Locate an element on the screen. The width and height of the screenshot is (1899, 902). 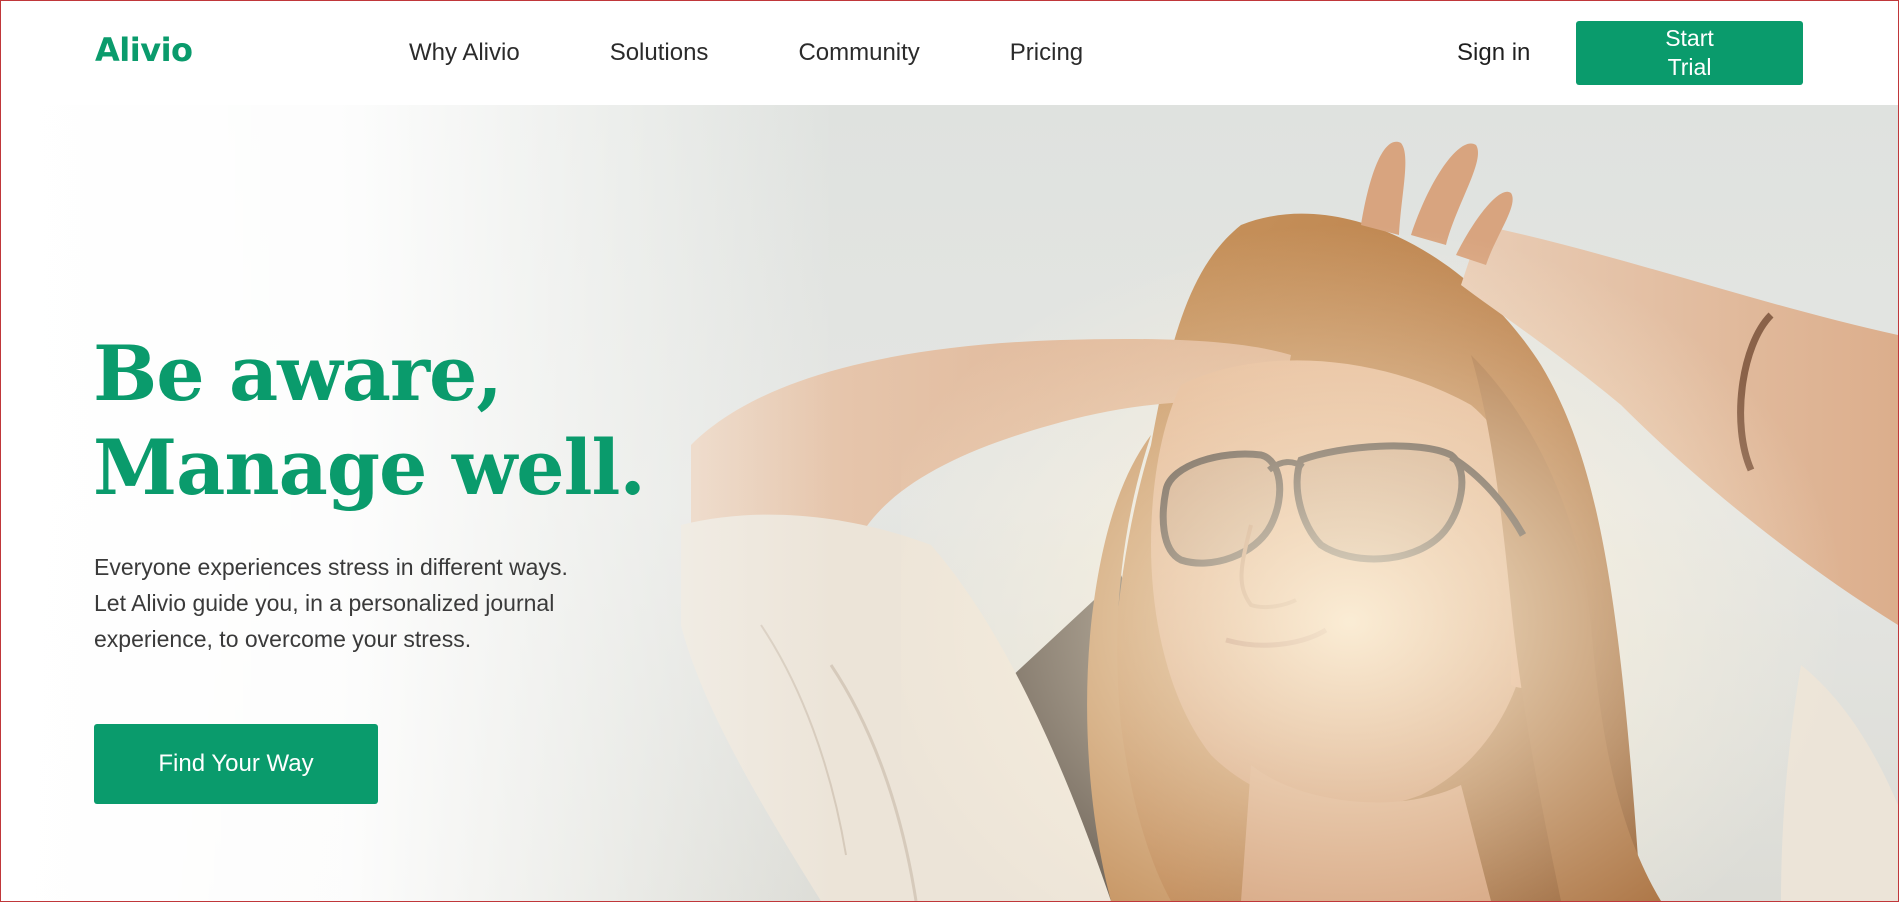
hero-title-line-1: Be aware, is located at coordinates (298, 373).